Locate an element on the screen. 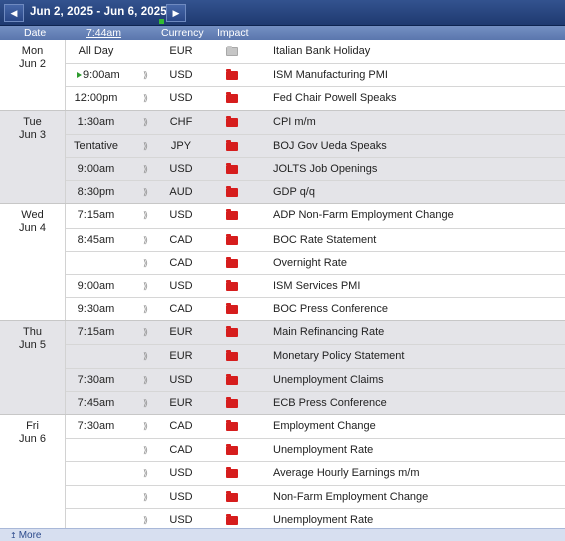 The image size is (565, 541). event-row: All Day EUR Italian Bank Holiday is located at coordinates (315, 51).